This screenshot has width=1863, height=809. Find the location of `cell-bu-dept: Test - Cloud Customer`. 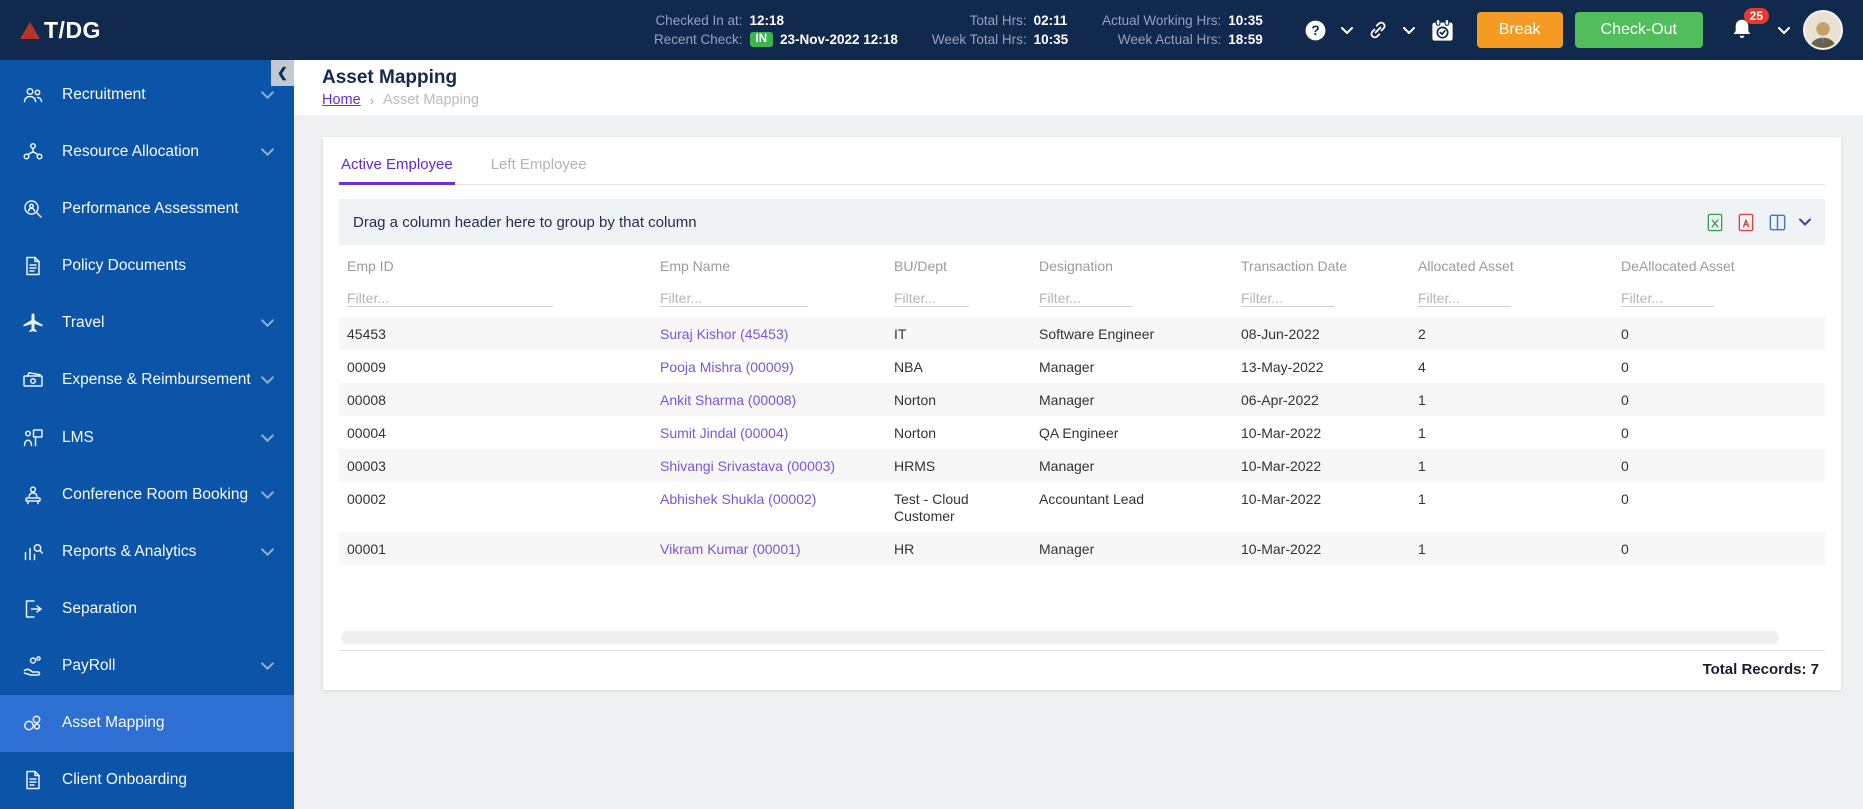

cell-bu-dept: Test - Cloud Customer is located at coordinates (931, 507).